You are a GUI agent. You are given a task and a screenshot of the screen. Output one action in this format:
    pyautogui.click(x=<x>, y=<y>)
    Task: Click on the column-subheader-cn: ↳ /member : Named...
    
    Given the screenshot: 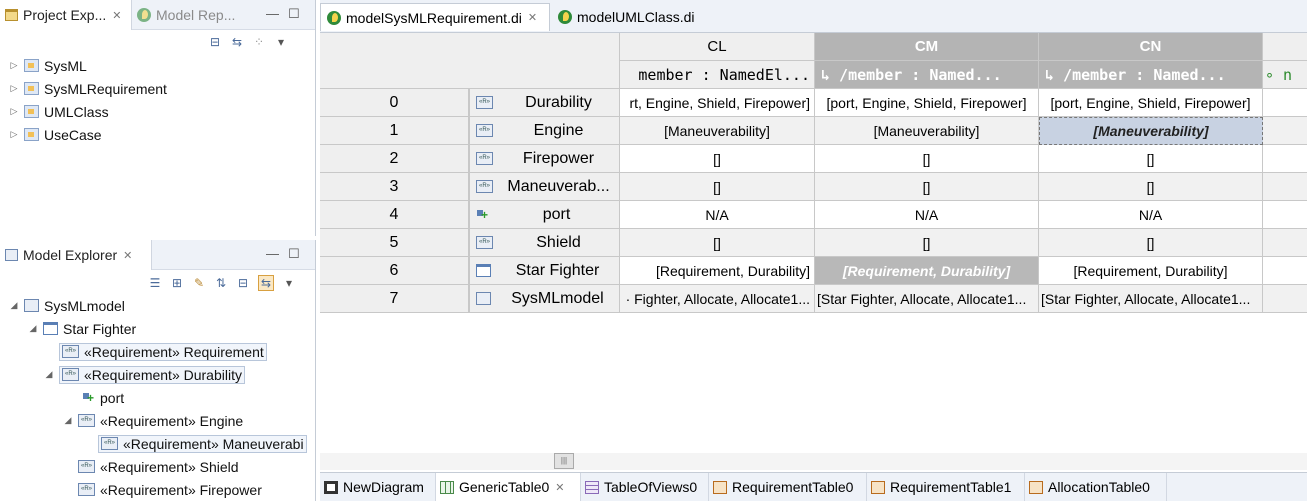 What is the action you would take?
    pyautogui.click(x=1151, y=75)
    